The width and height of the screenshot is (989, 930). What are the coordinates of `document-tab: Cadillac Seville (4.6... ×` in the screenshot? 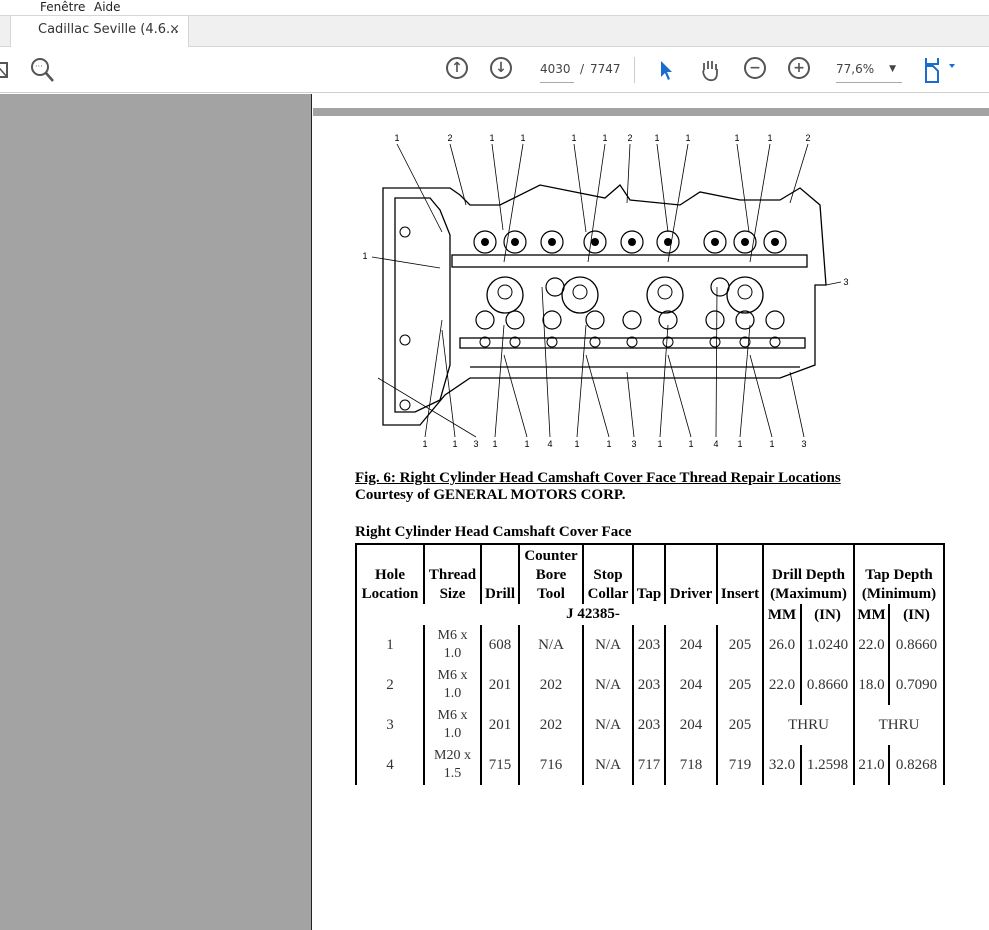 It's located at (99, 31).